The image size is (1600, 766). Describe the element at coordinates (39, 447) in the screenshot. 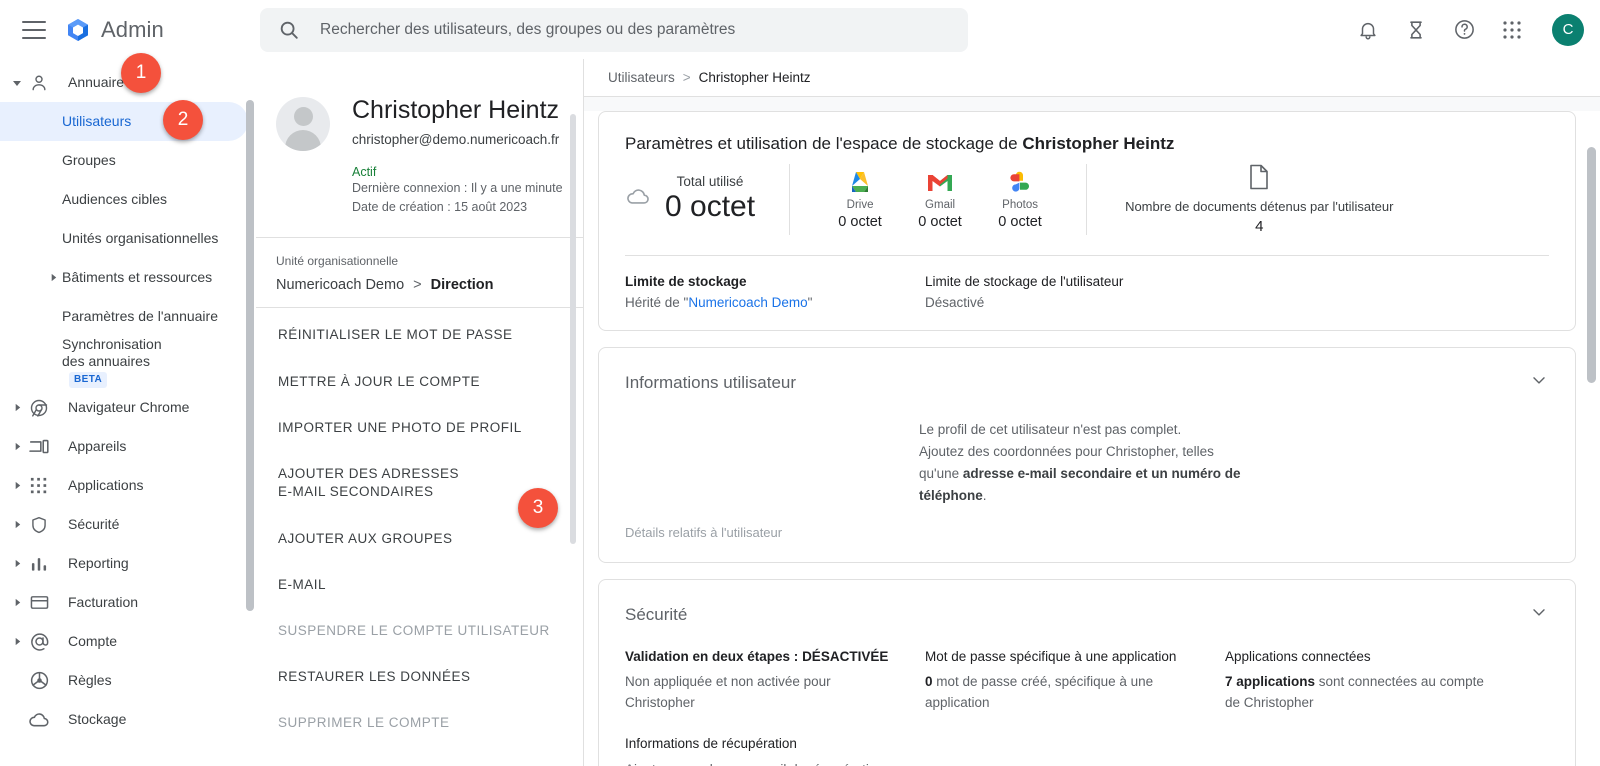

I see `devices-icon` at that location.